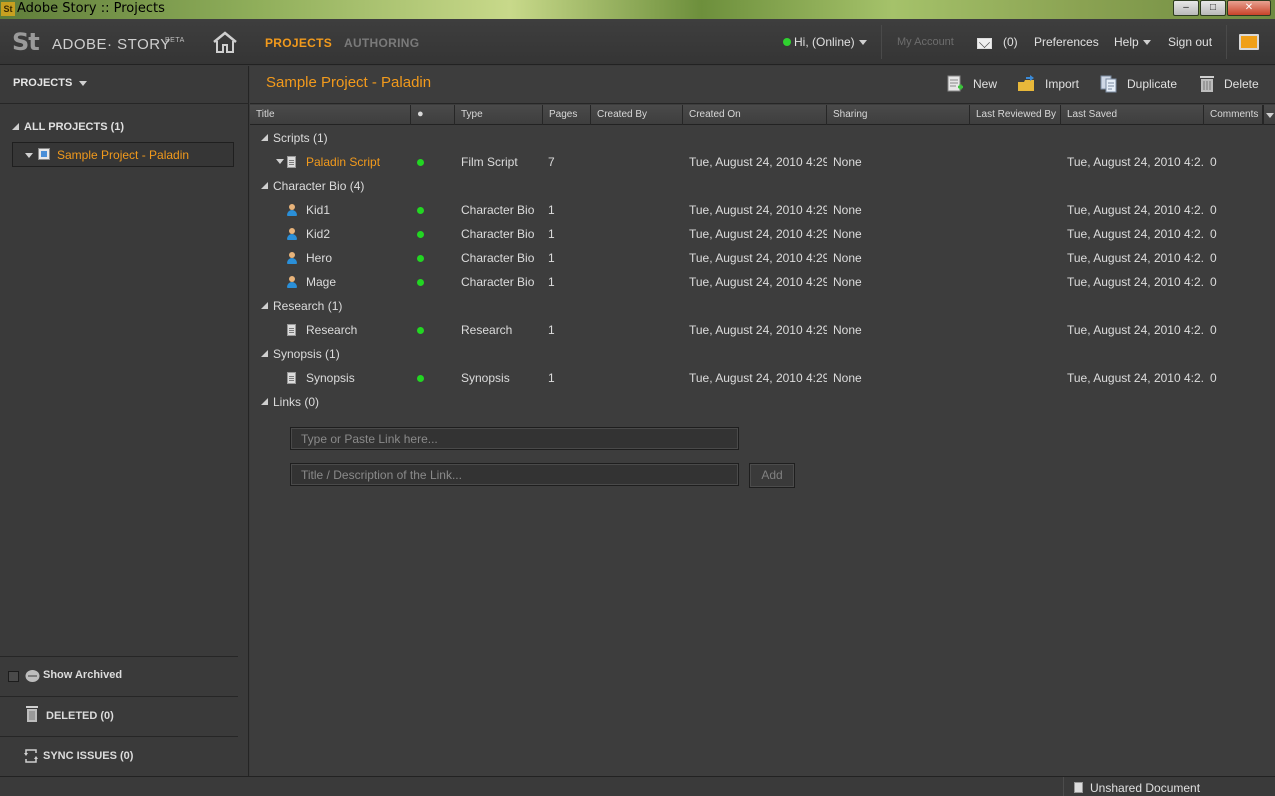  Describe the element at coordinates (225, 42) in the screenshot. I see `home-icon` at that location.